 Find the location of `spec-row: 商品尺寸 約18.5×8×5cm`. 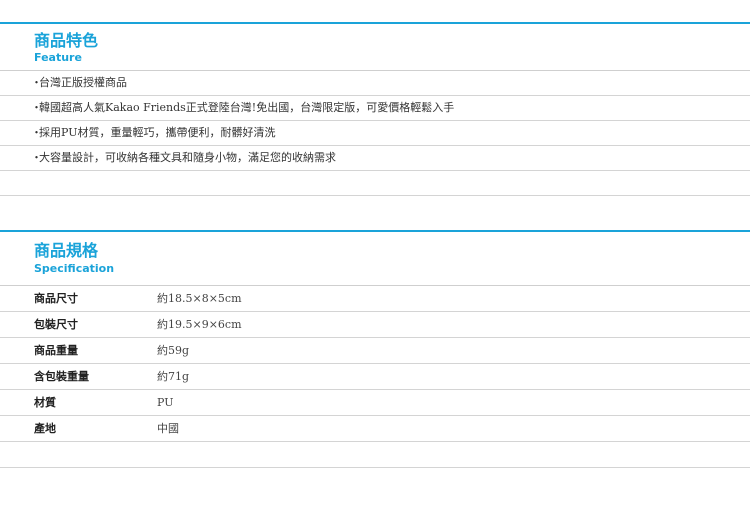

spec-row: 商品尺寸 約18.5×8×5cm is located at coordinates (375, 299).